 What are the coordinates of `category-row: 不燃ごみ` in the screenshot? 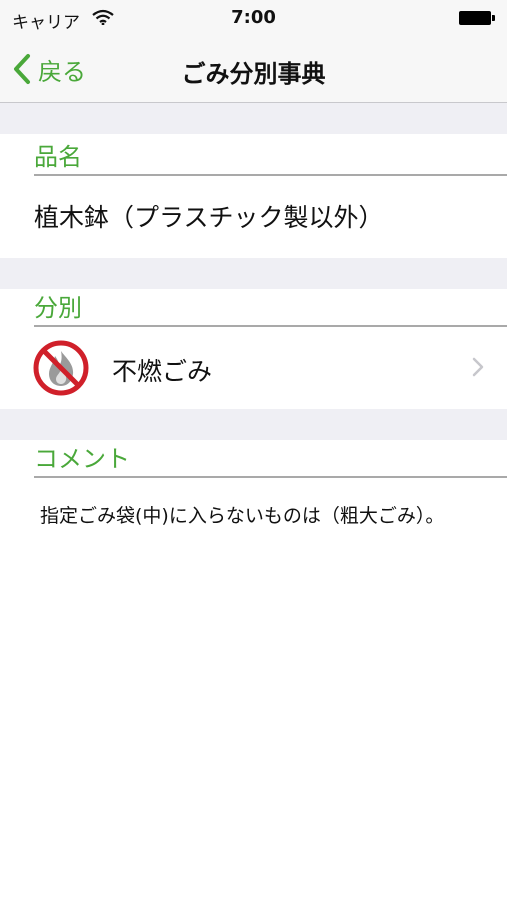 It's located at (253, 367).